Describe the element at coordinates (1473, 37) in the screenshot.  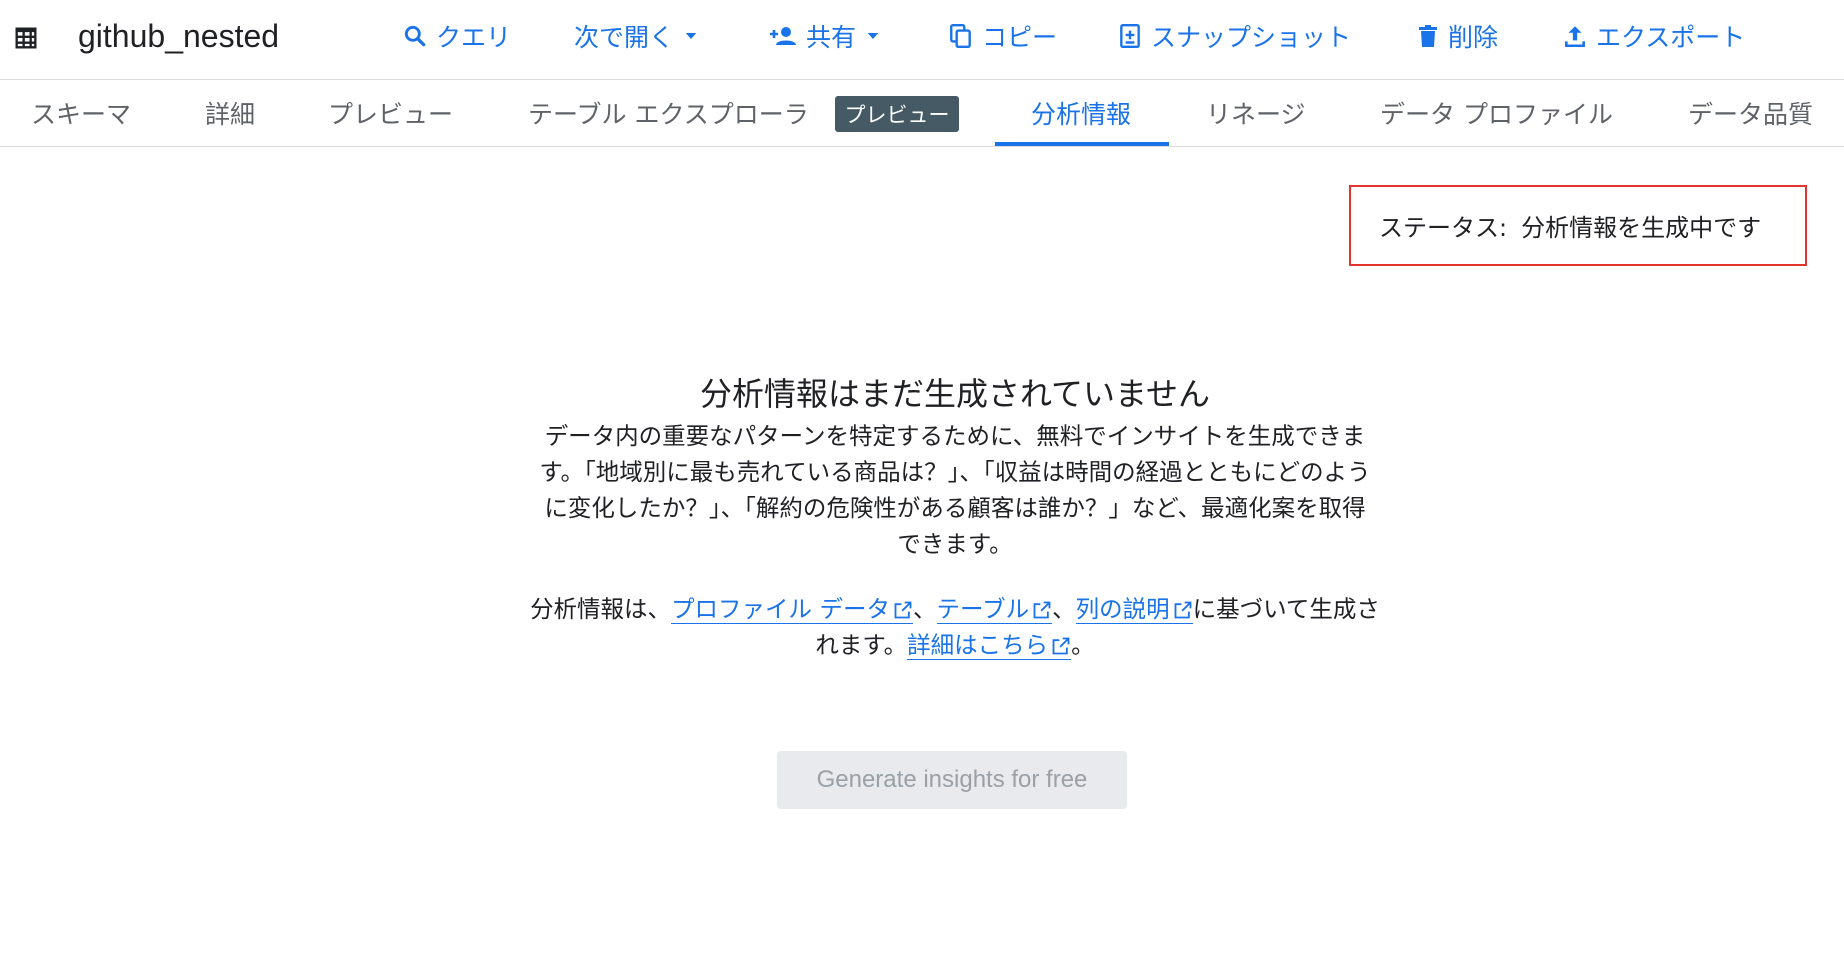
I see `delete-label: 削除` at that location.